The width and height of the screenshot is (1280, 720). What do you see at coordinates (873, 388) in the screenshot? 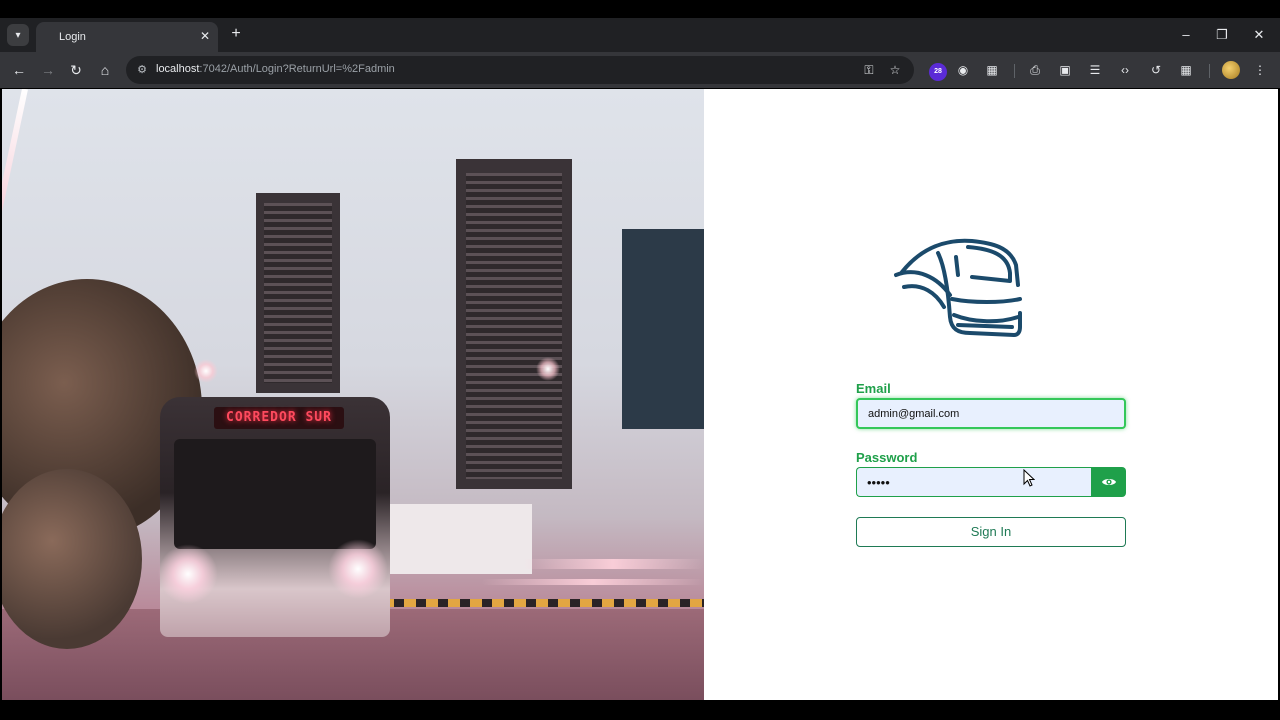
I see `email-label: Email` at bounding box center [873, 388].